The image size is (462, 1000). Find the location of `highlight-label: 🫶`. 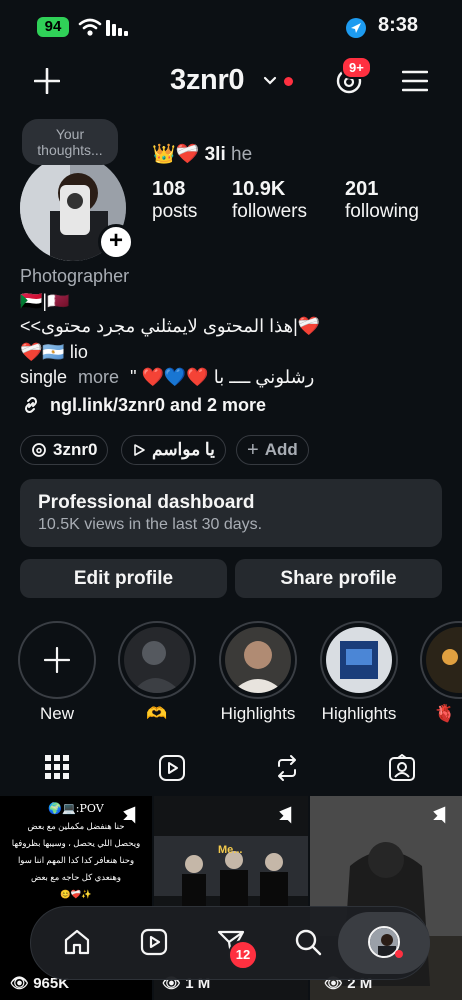

highlight-label: 🫶 is located at coordinates (157, 713).